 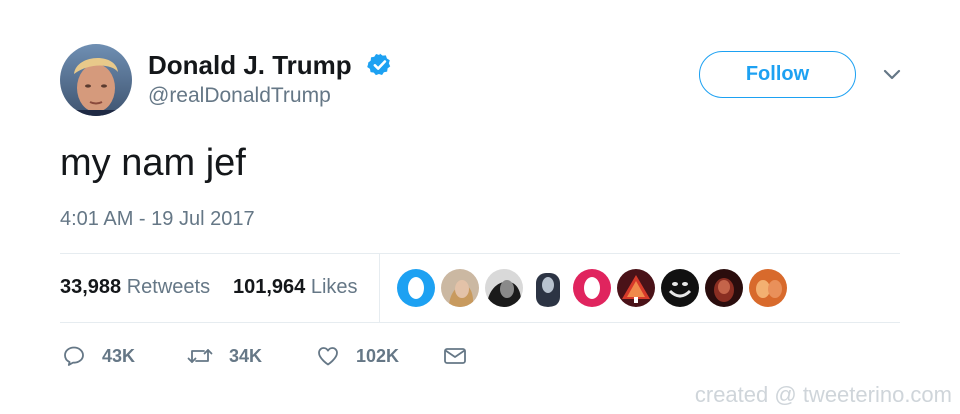 What do you see at coordinates (74, 356) in the screenshot?
I see `reply-icon` at bounding box center [74, 356].